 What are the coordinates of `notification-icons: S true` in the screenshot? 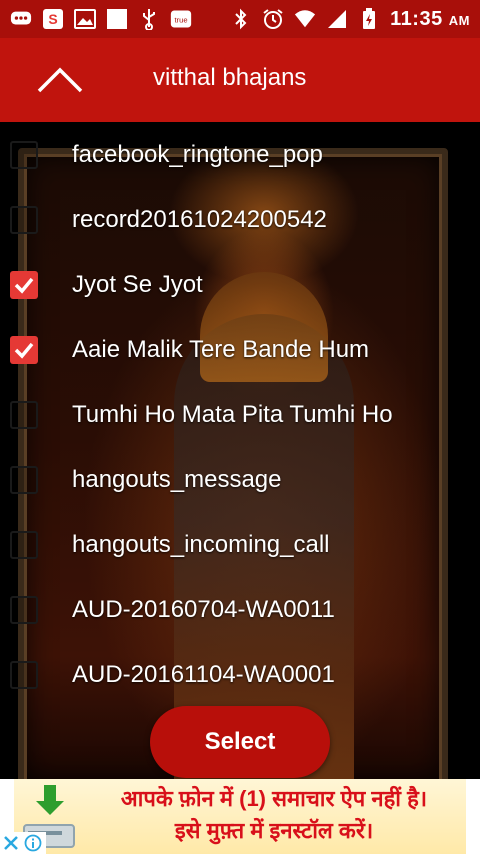 It's located at (120, 19).